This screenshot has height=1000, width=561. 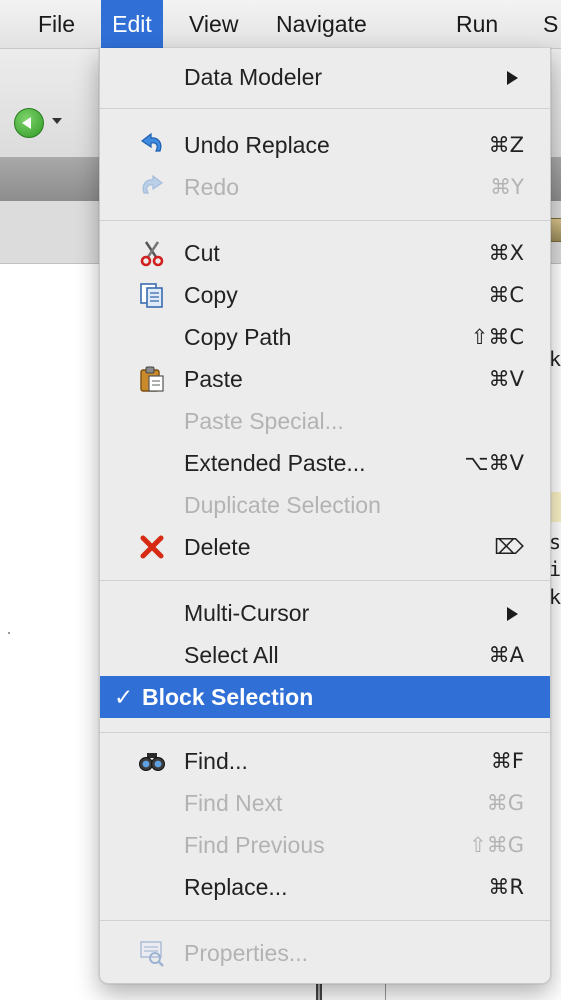 I want to click on menu-item-label: Copy Path, so click(x=238, y=337).